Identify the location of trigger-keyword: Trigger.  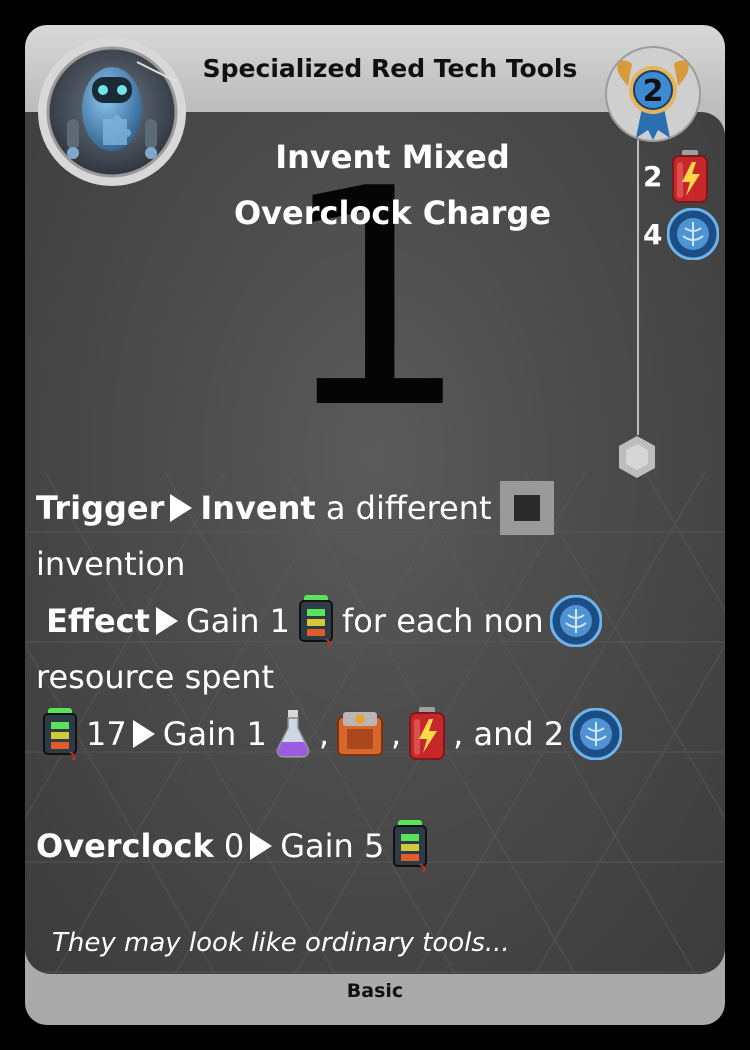
(100, 508).